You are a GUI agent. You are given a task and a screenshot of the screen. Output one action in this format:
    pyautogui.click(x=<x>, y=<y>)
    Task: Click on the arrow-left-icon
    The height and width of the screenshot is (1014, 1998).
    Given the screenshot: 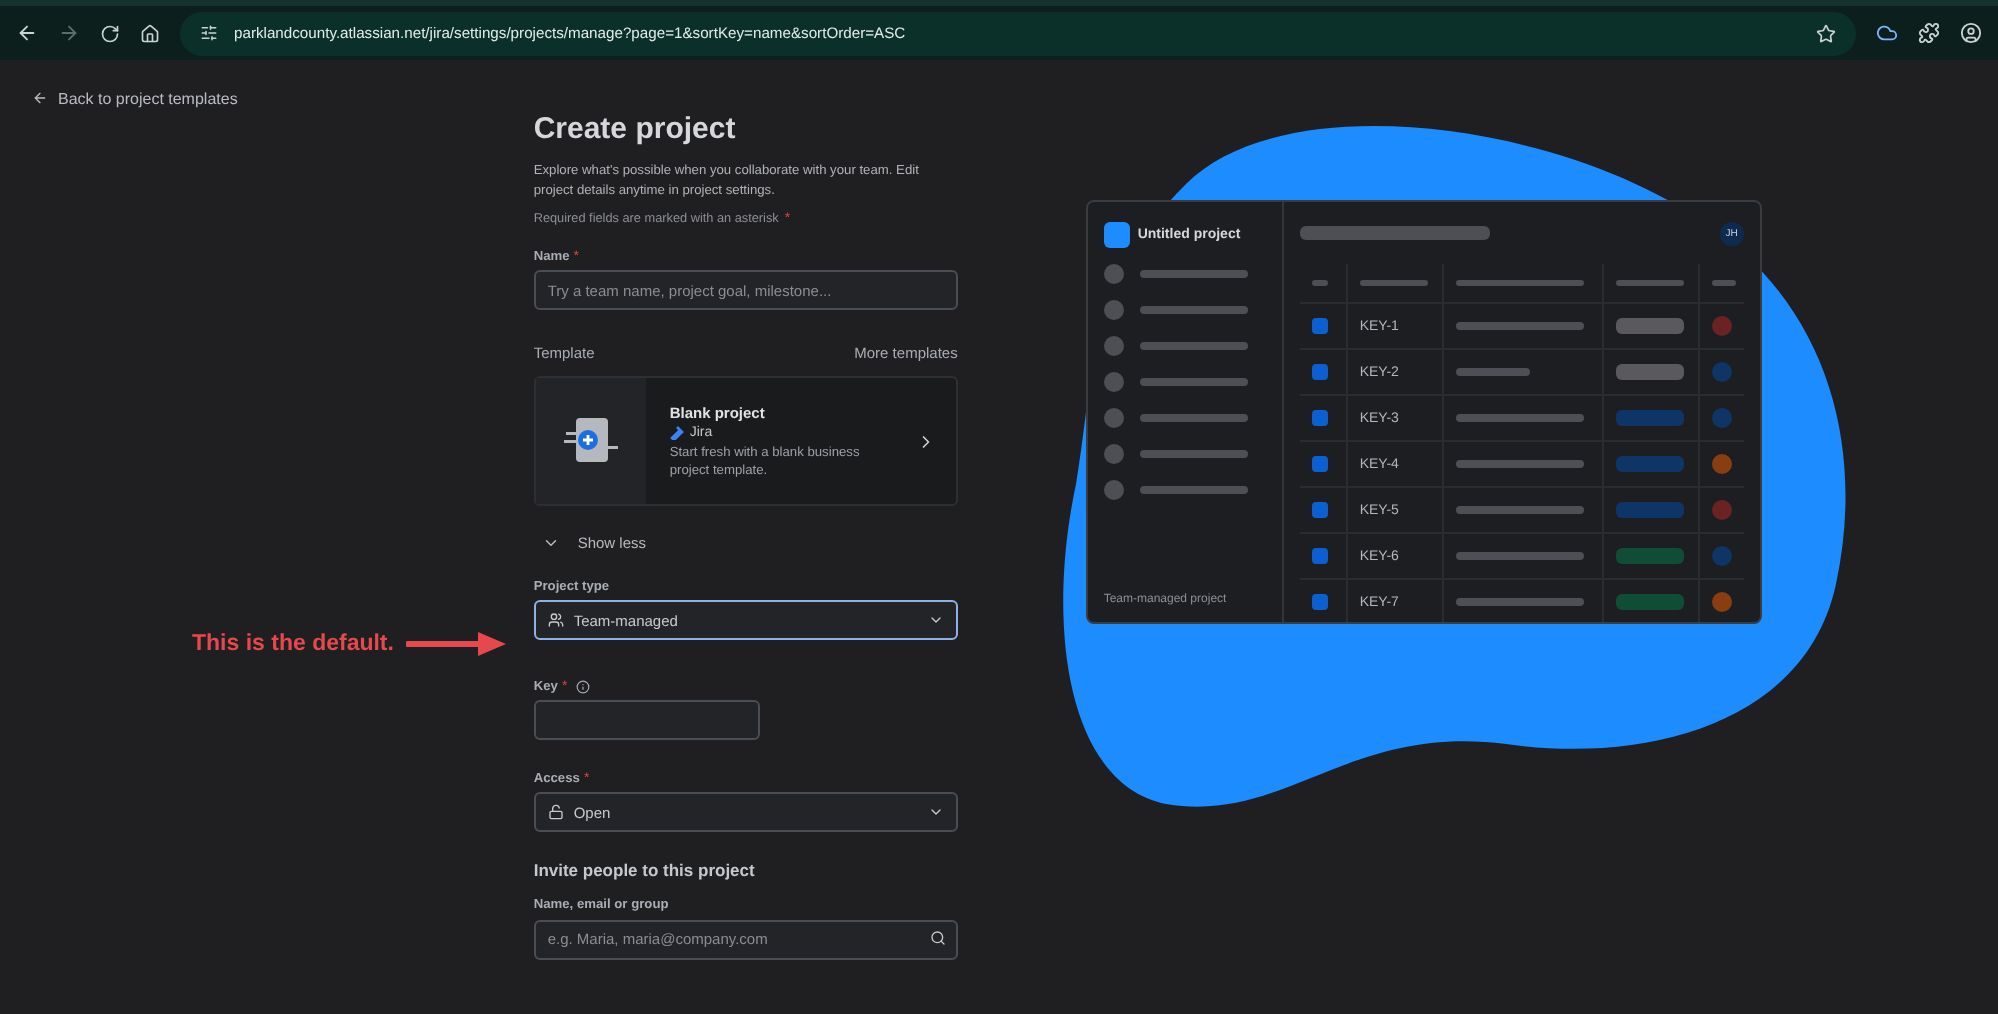 What is the action you would take?
    pyautogui.click(x=40, y=98)
    